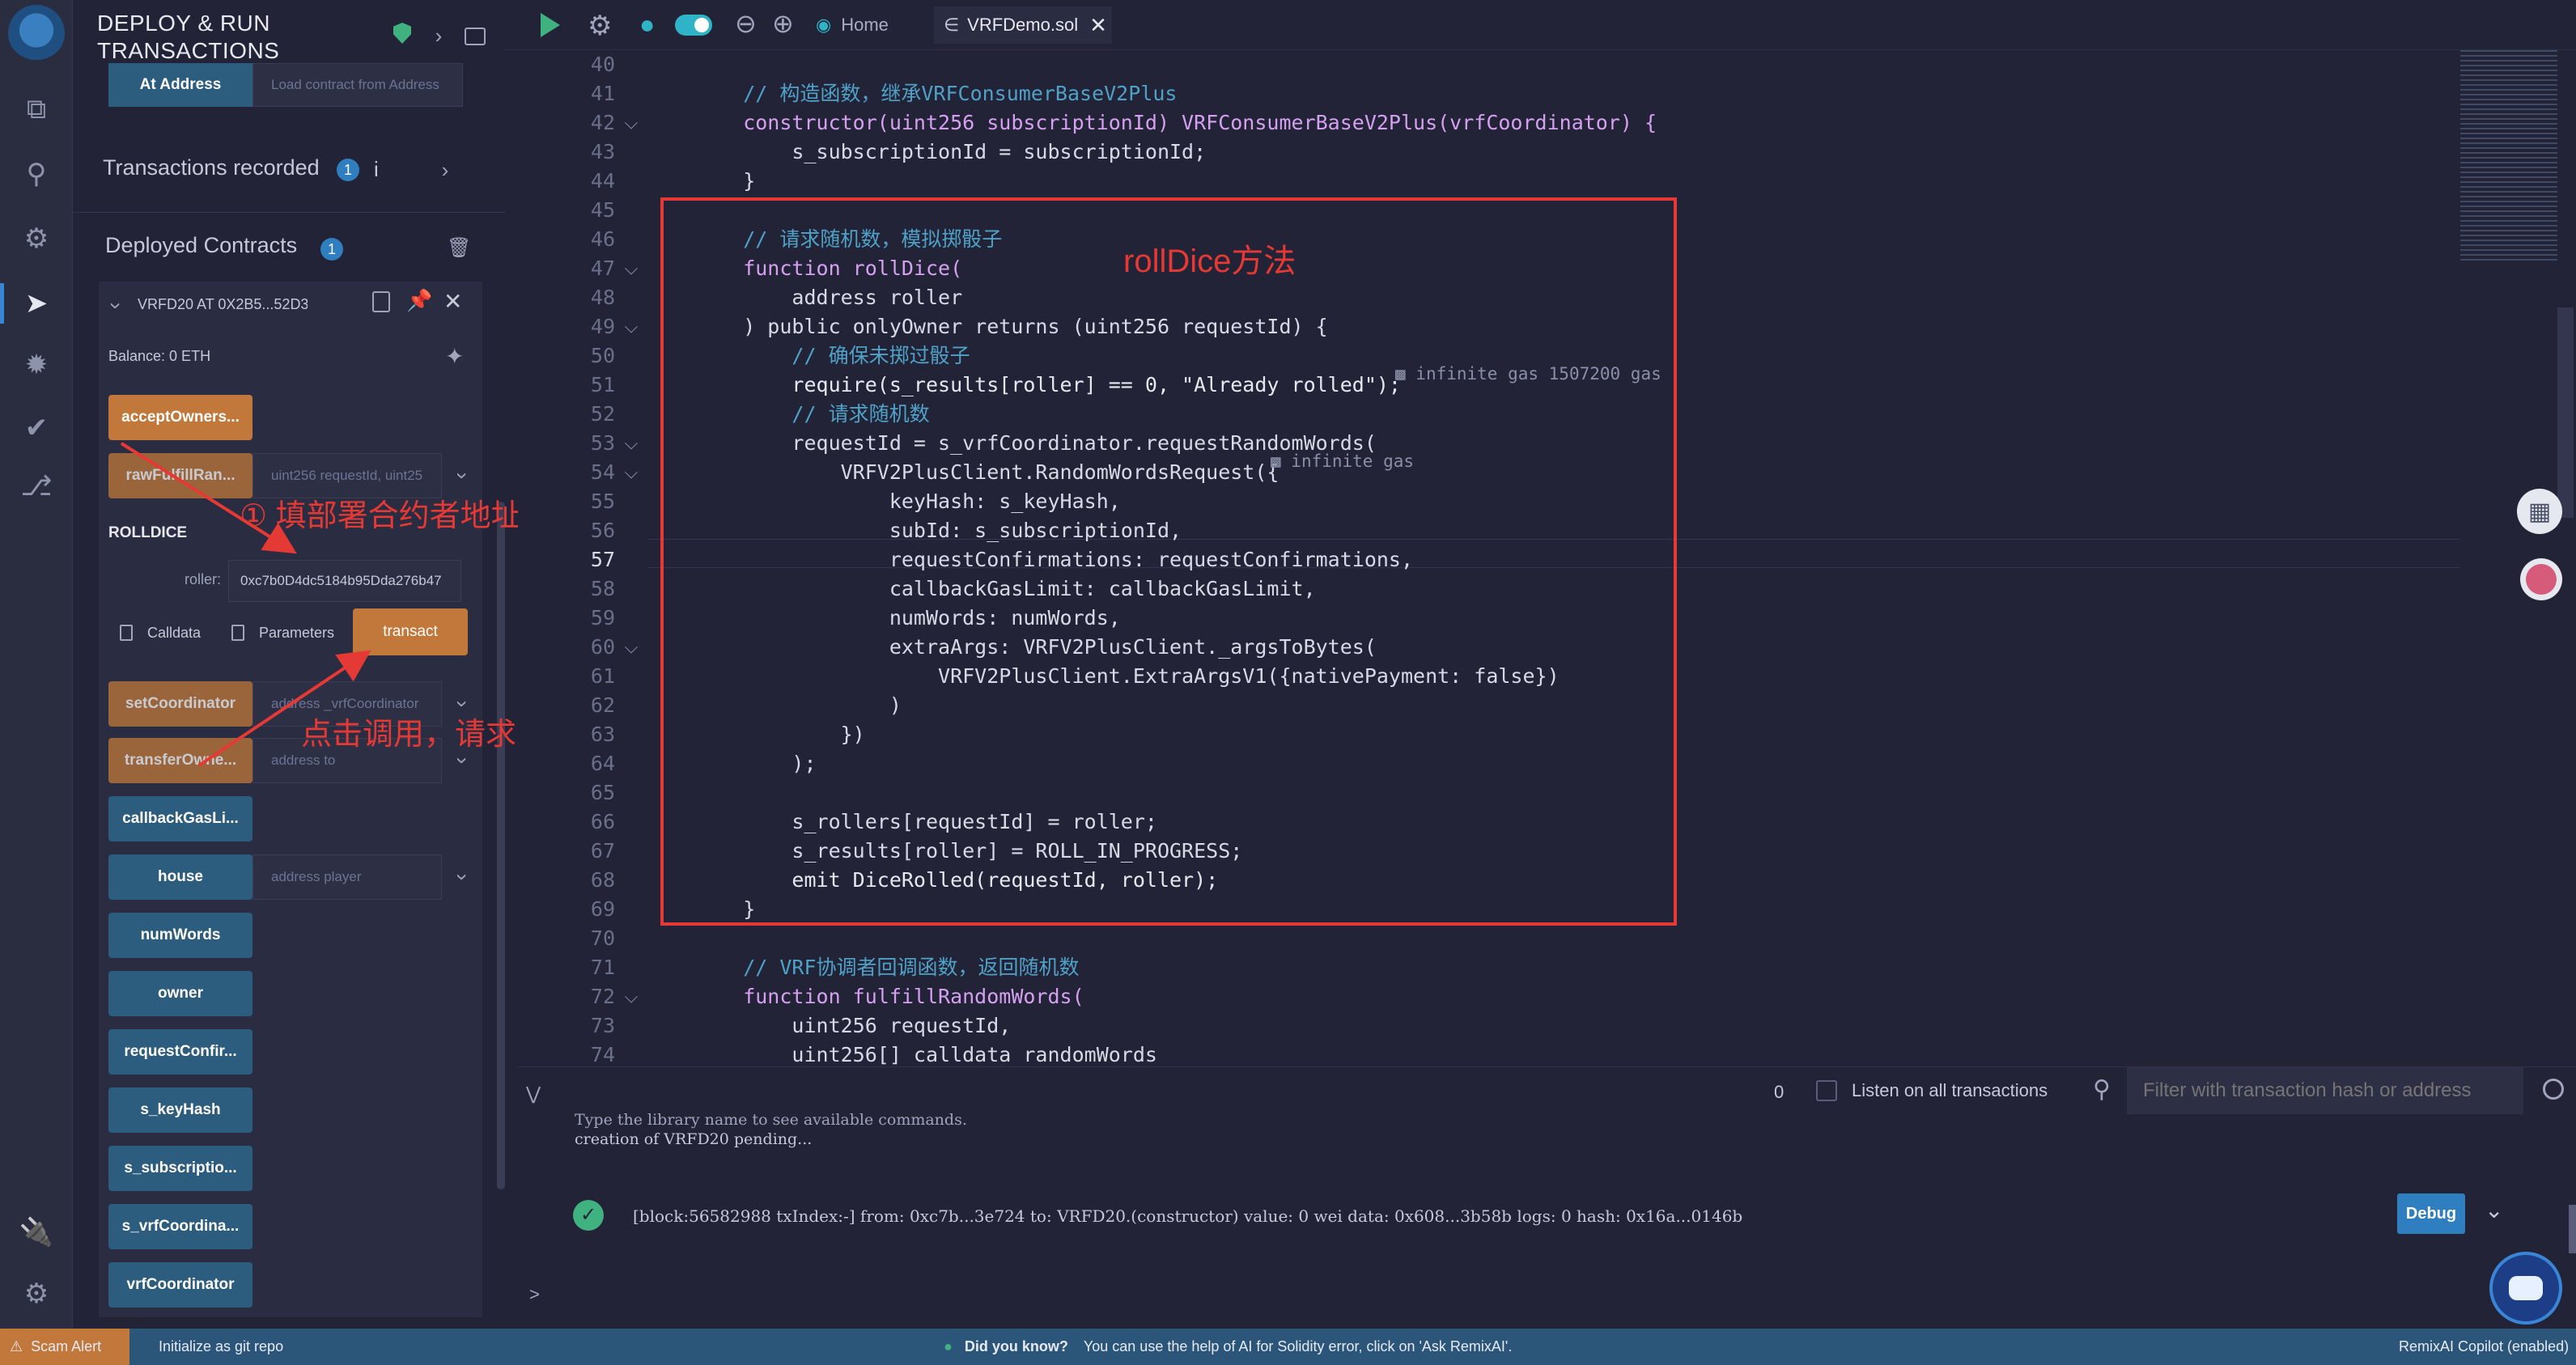 The width and height of the screenshot is (2576, 1365). I want to click on at-address-button: At Address, so click(180, 85).